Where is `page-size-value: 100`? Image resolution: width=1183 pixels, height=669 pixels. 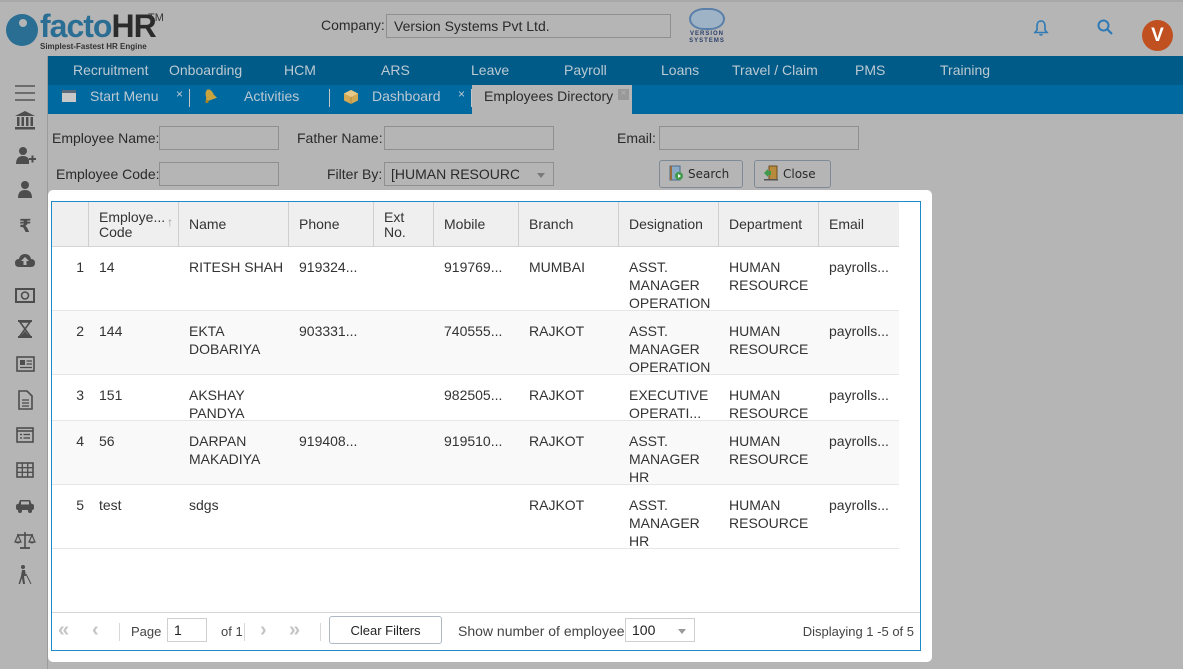 page-size-value: 100 is located at coordinates (644, 630).